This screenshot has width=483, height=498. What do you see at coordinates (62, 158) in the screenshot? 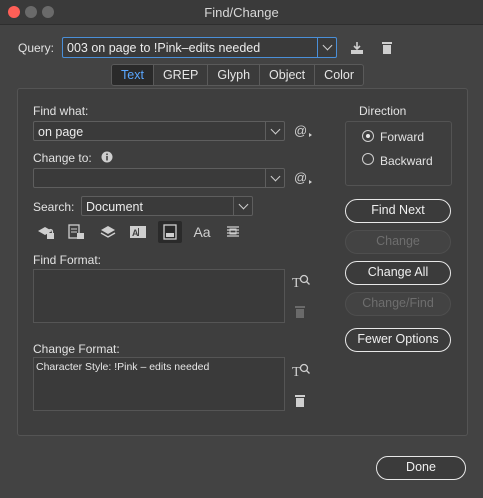
I see `change-to-label: Change to:` at bounding box center [62, 158].